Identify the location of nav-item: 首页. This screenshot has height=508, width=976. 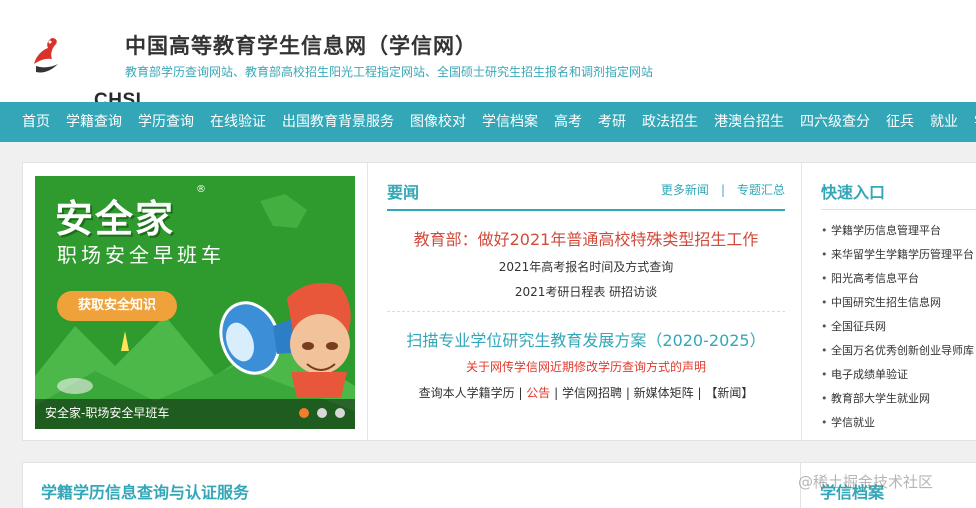
(36, 122).